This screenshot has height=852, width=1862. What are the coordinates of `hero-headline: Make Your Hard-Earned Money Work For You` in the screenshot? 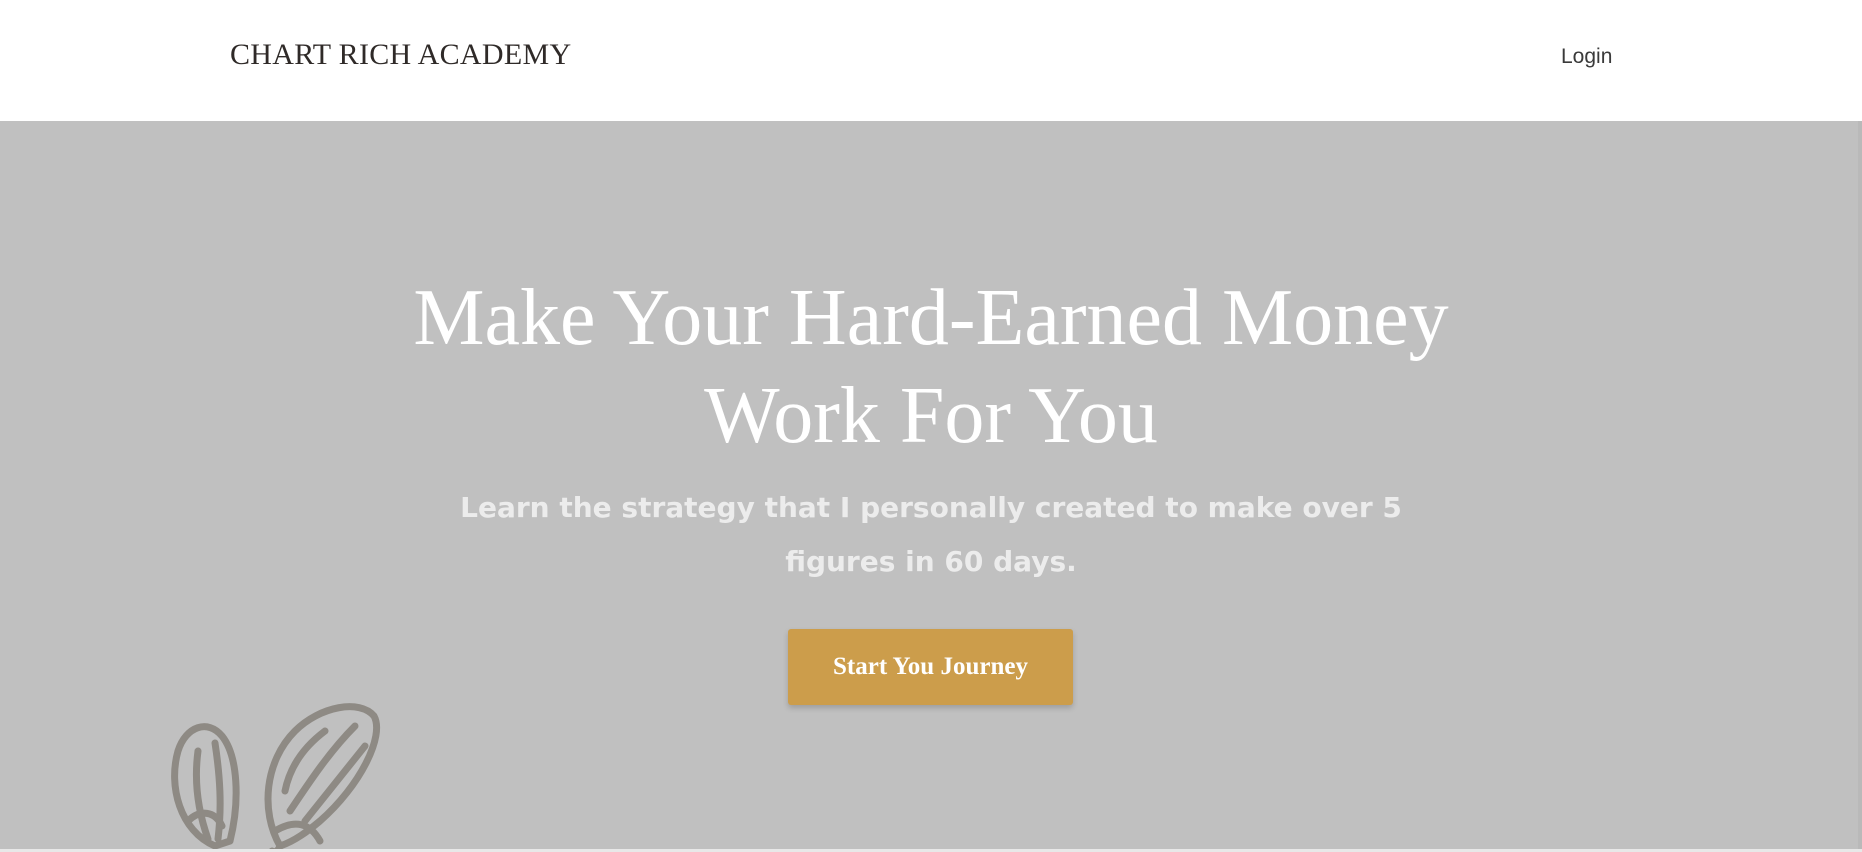 It's located at (931, 367).